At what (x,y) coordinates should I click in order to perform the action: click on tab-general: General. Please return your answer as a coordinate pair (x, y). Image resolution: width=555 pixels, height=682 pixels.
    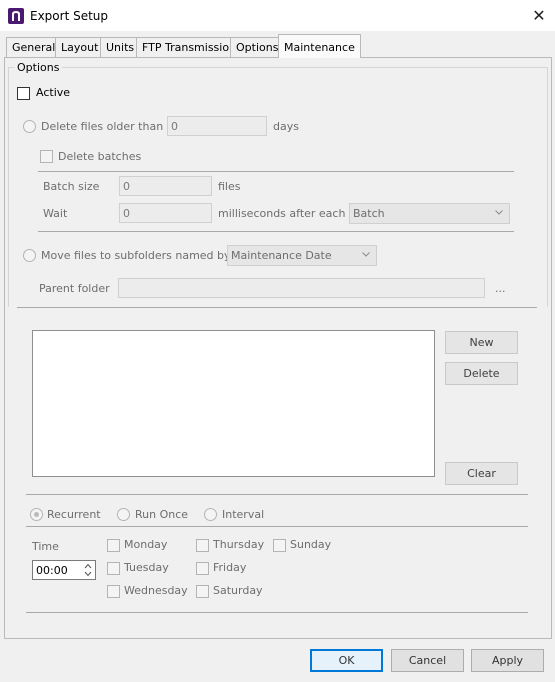
    Looking at the image, I should click on (34, 47).